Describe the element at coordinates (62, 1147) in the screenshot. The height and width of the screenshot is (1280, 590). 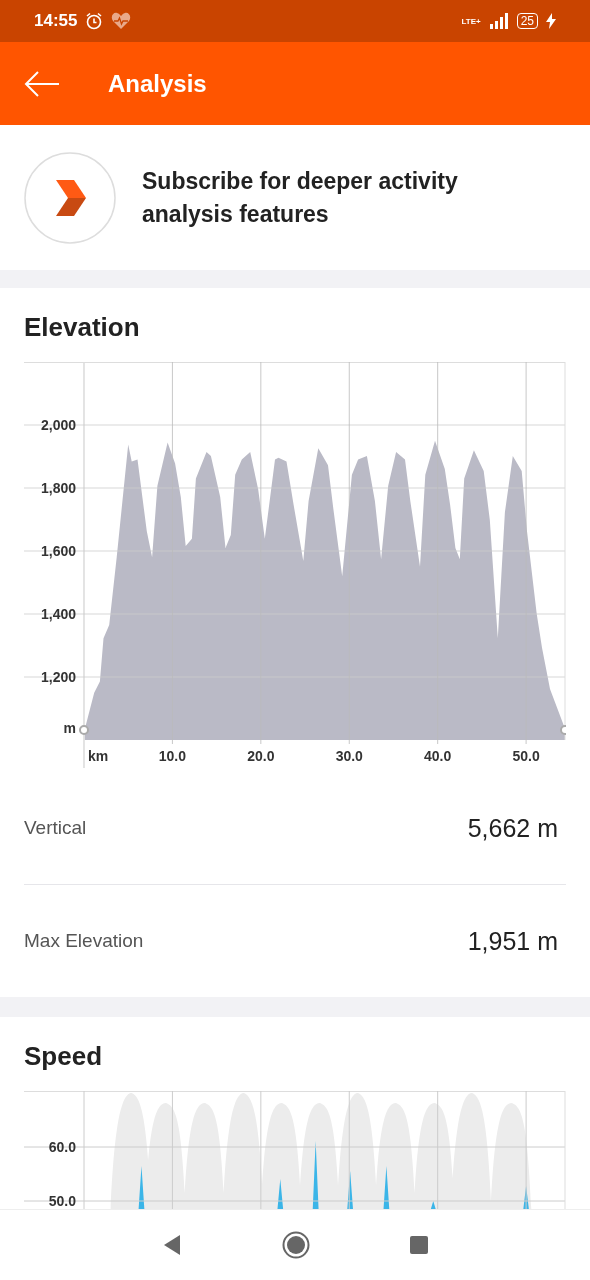
I see `speed-axis-label: 60.0` at that location.